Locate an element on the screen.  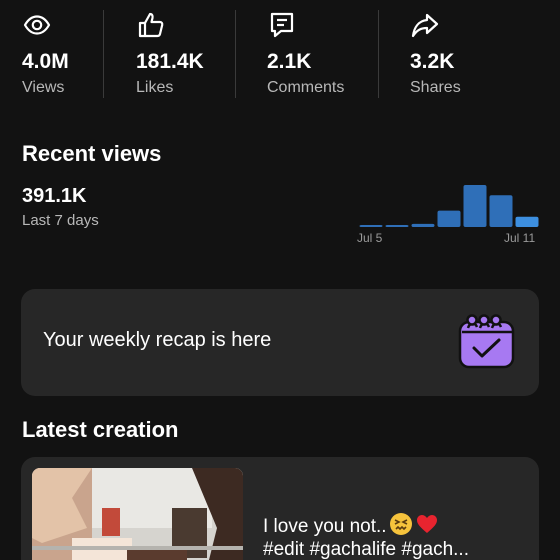
stat-likes: 181.4K Likes is located at coordinates (170, 53).